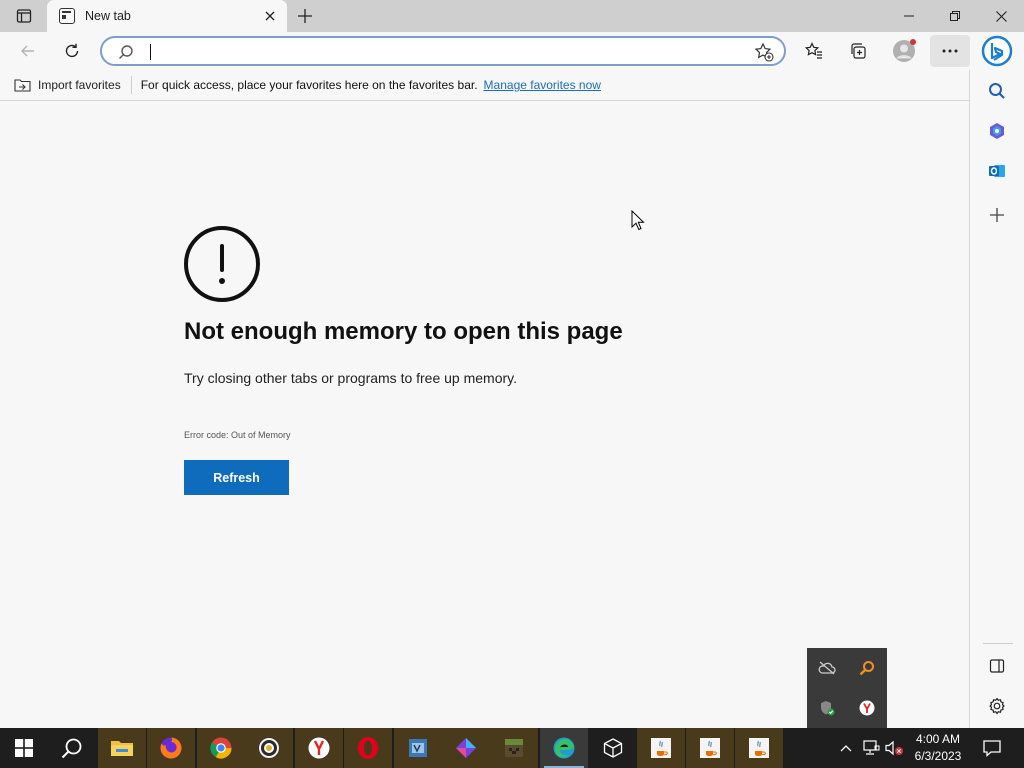  Describe the element at coordinates (67, 16) in the screenshot. I see `new-tab-page-icon` at that location.